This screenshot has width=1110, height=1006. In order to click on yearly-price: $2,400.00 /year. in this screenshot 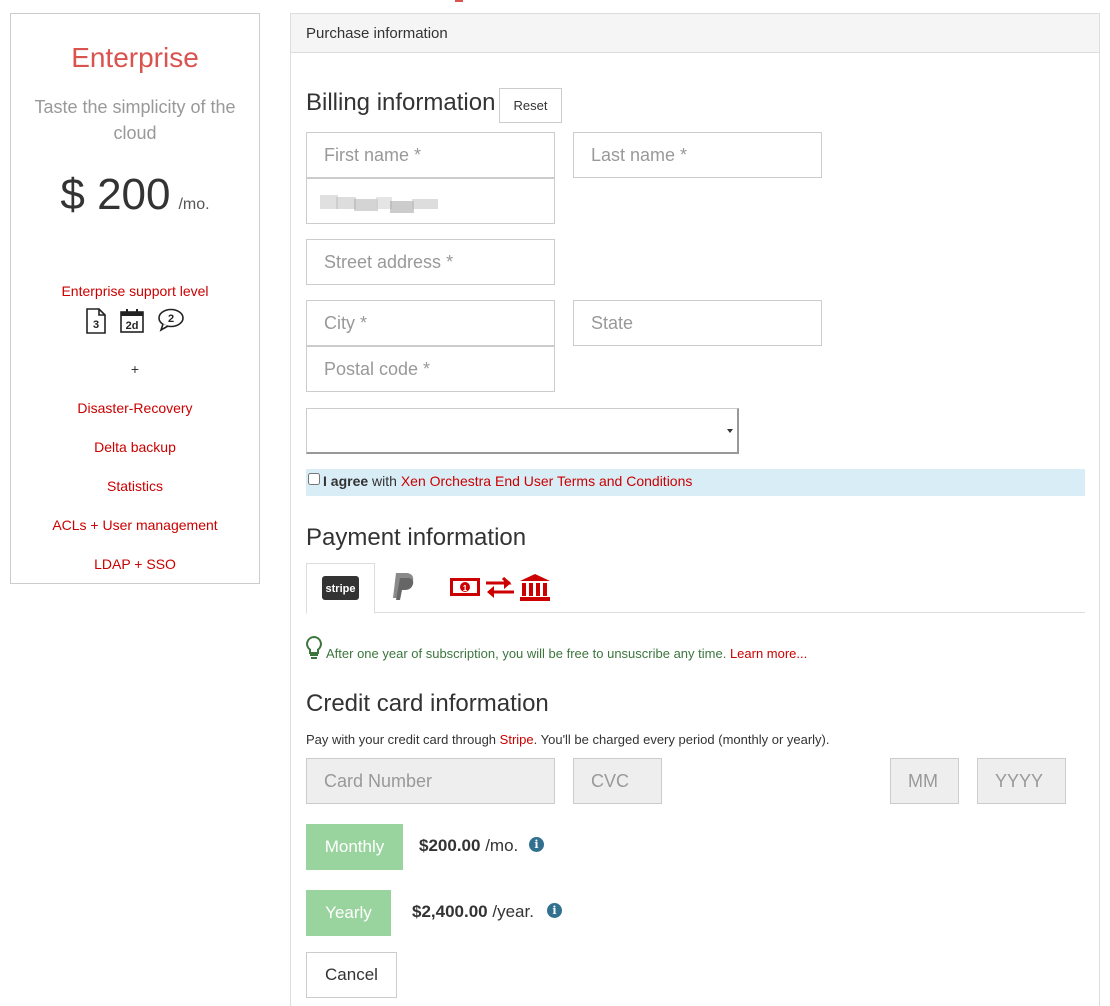, I will do `click(473, 912)`.